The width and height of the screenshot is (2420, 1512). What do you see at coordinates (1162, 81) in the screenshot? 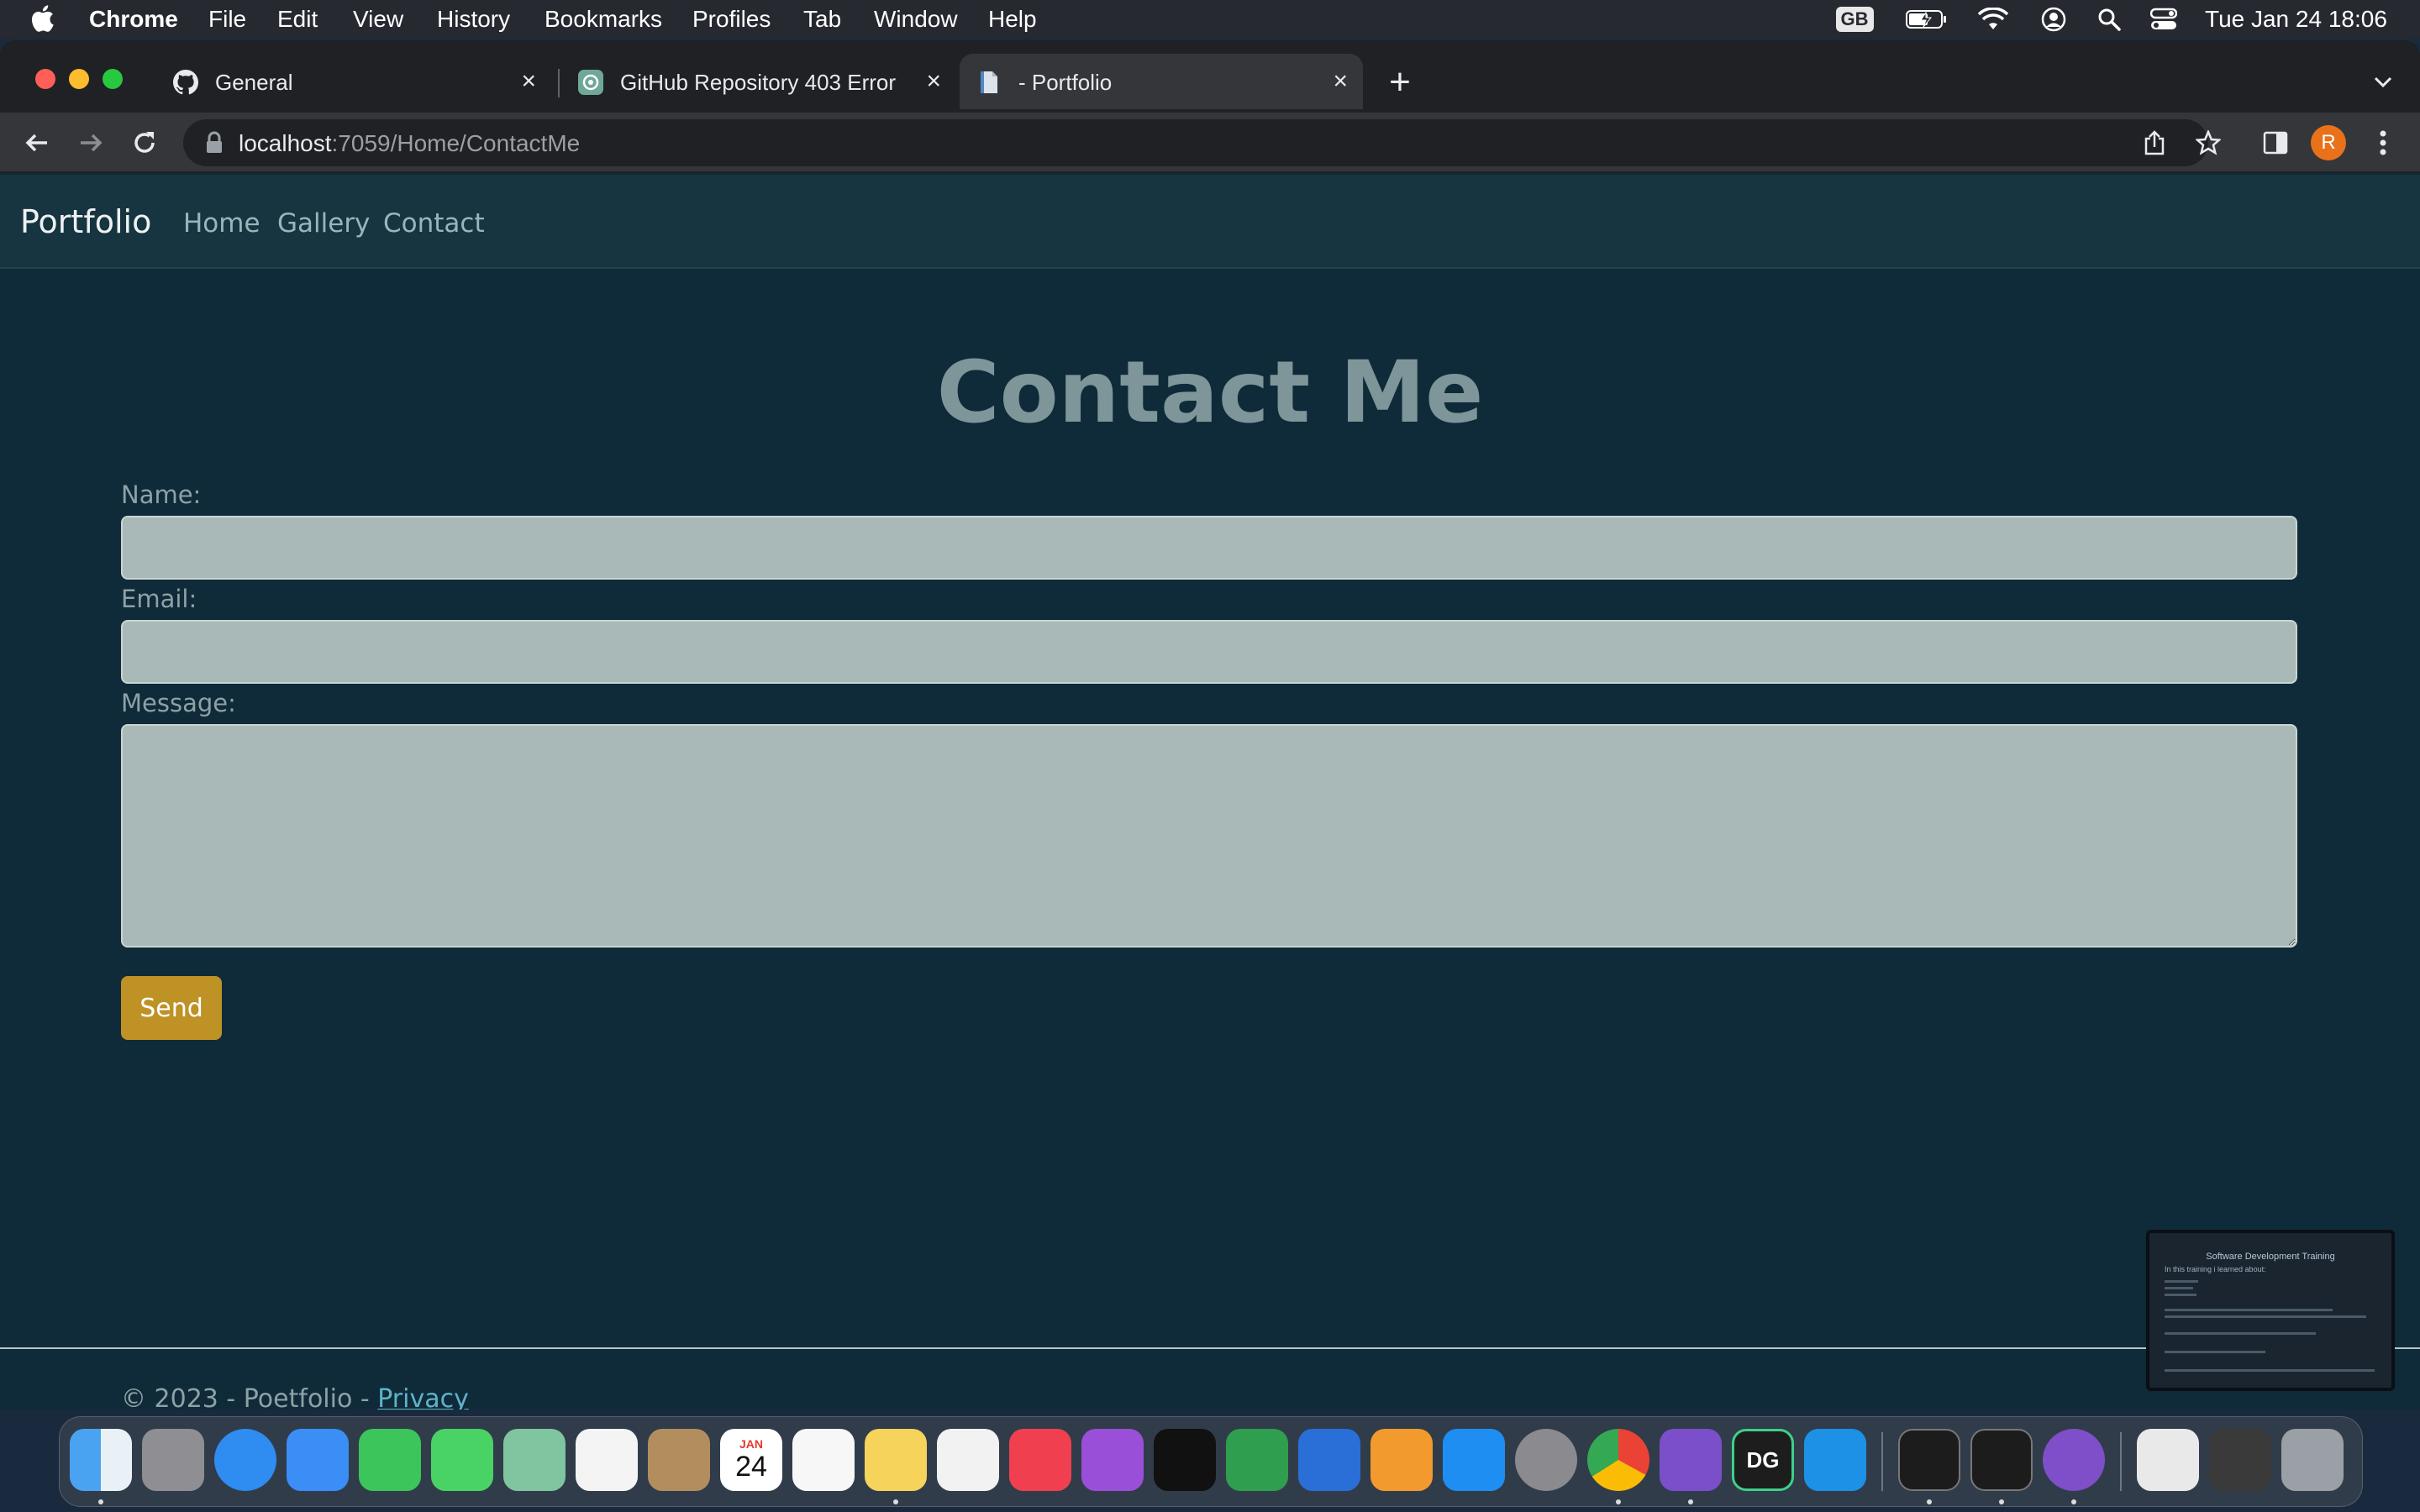
I see `tab-portfolio: - Portfolio ×` at bounding box center [1162, 81].